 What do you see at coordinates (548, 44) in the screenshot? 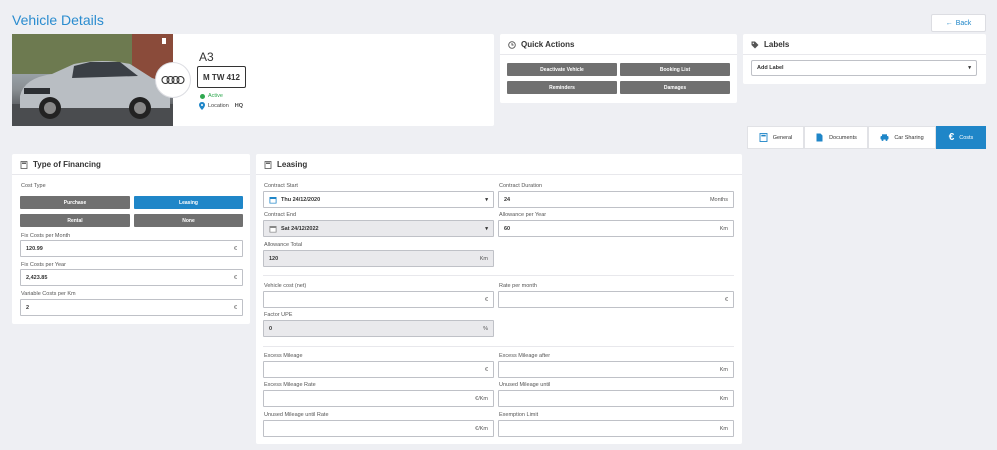
I see `quick-actions-title: Quick Actions` at bounding box center [548, 44].